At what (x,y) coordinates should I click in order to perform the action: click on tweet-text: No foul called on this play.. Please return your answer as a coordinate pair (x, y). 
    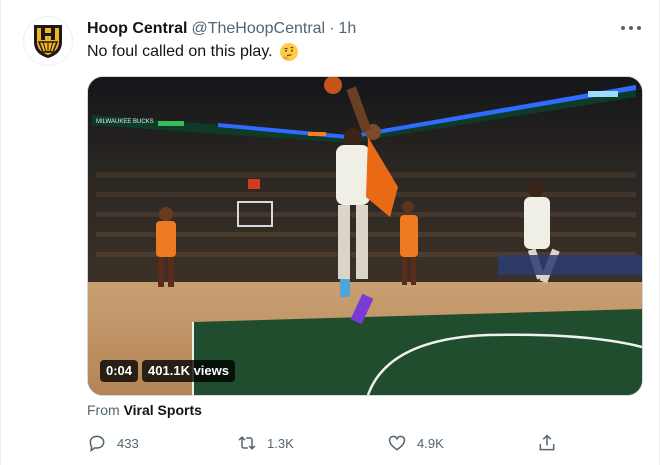
    Looking at the image, I should click on (180, 51).